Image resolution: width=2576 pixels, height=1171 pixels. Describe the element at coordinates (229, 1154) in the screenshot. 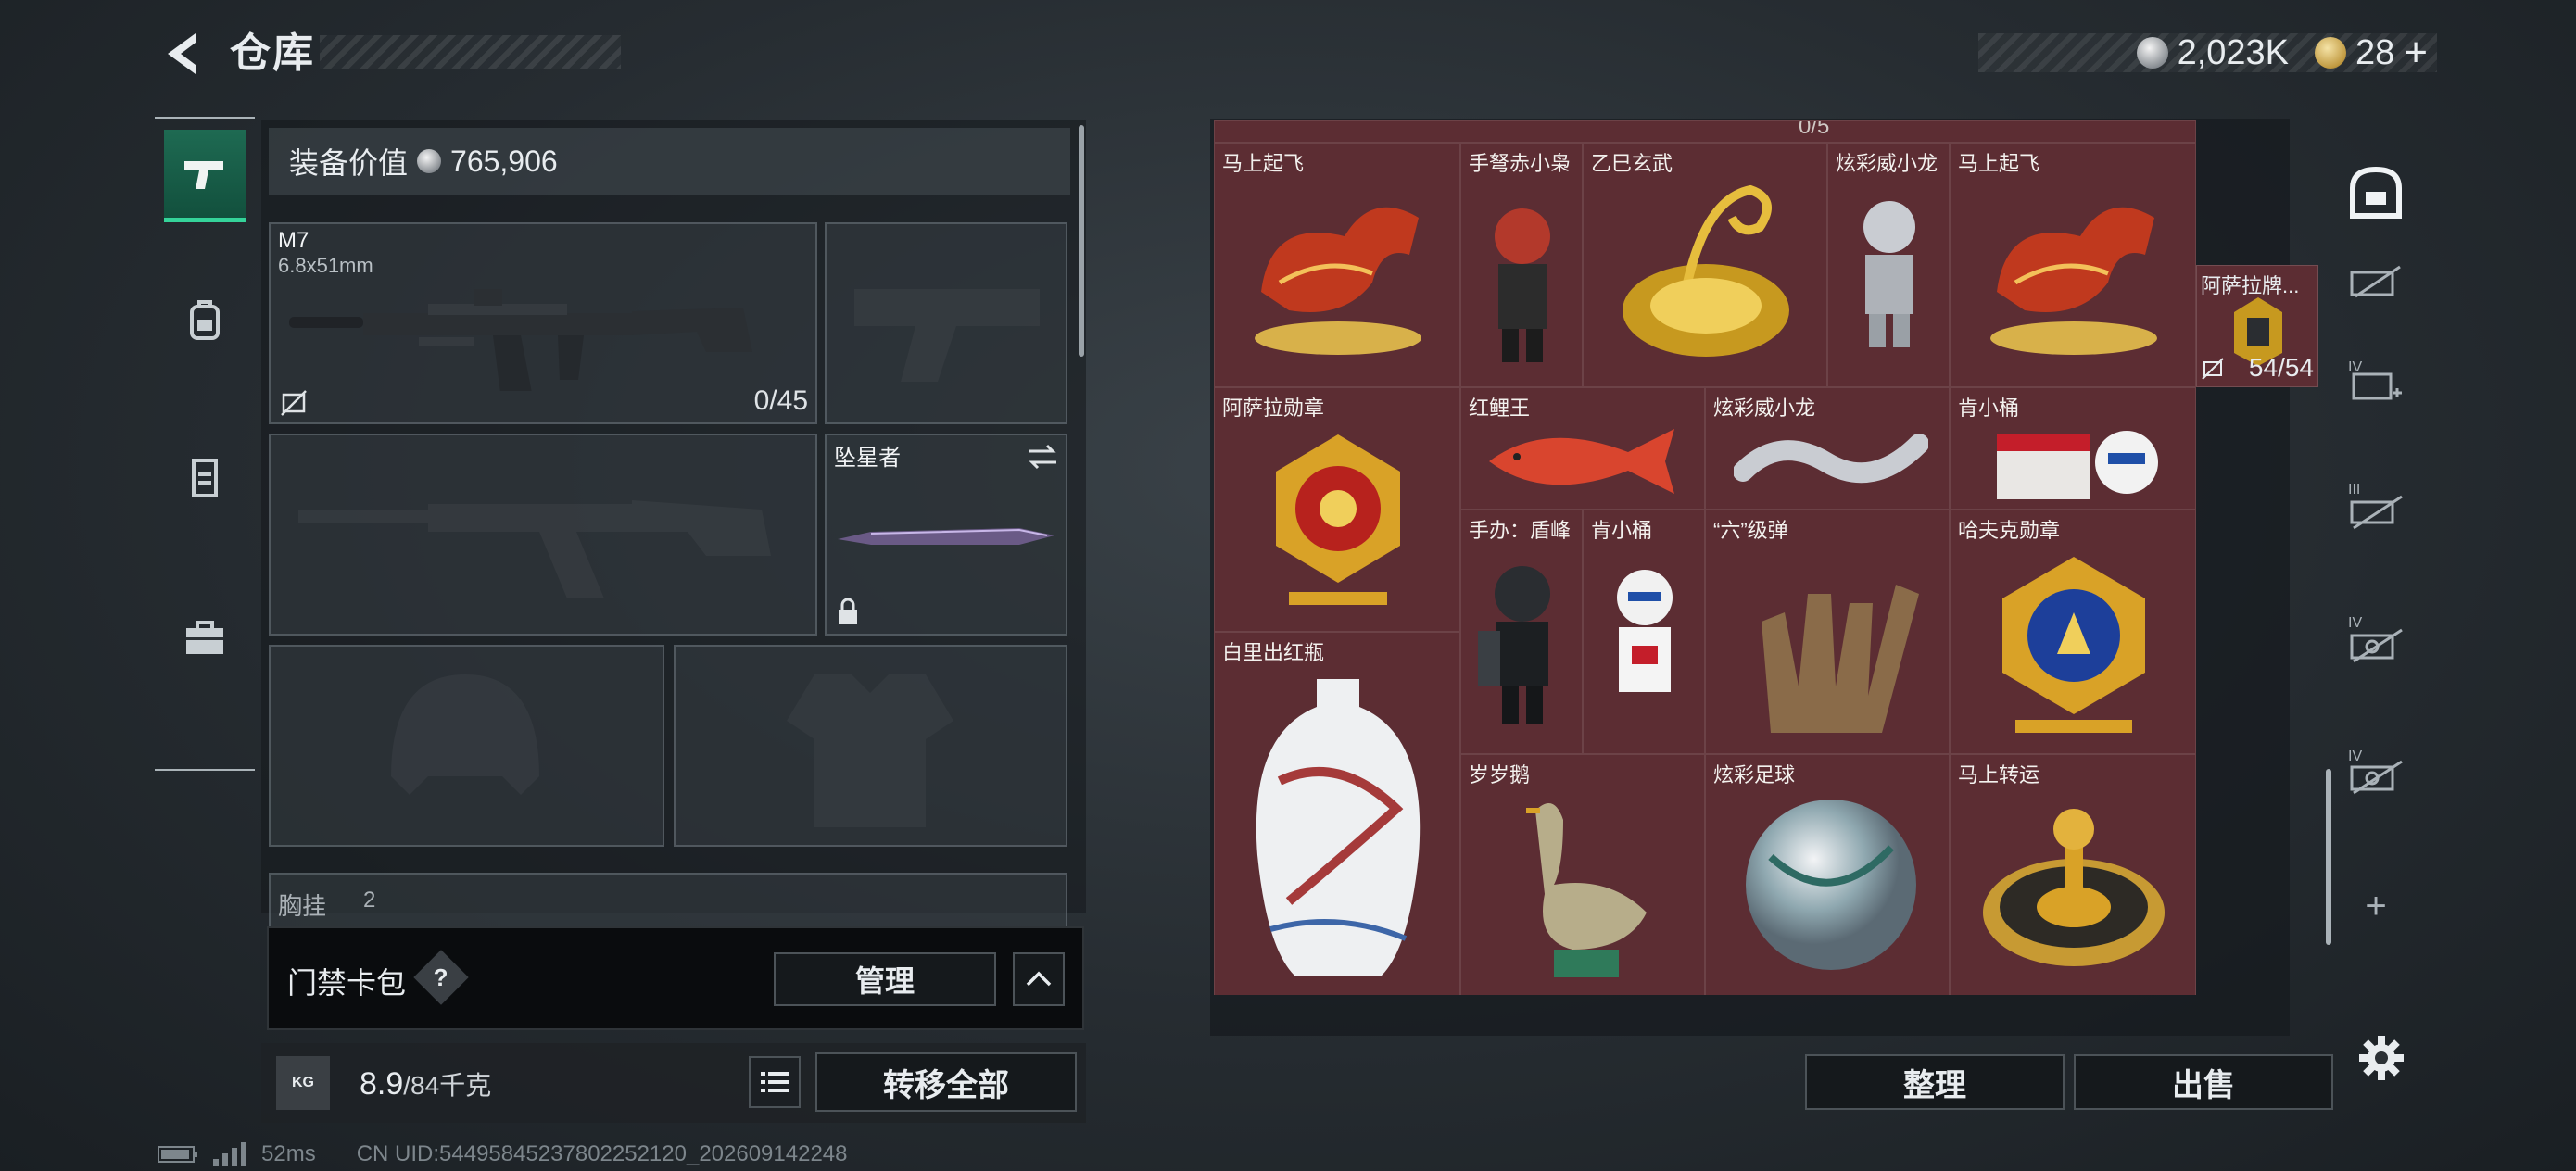

I see `signal-icon` at that location.